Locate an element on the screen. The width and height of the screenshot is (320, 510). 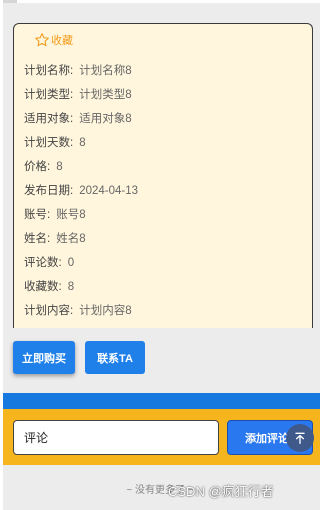
back-to-top-button is located at coordinates (300, 438).